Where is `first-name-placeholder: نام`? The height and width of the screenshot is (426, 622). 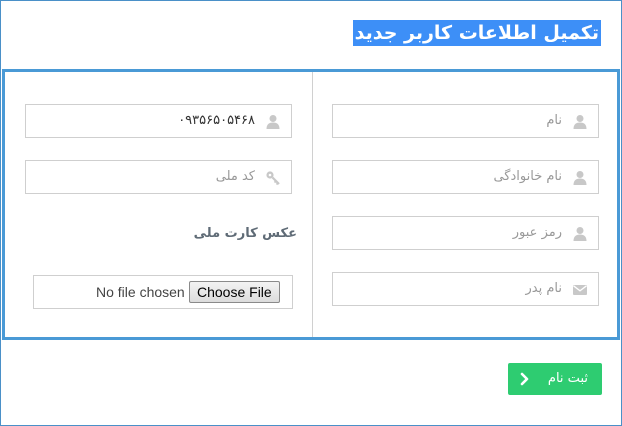 first-name-placeholder: نام is located at coordinates (554, 120).